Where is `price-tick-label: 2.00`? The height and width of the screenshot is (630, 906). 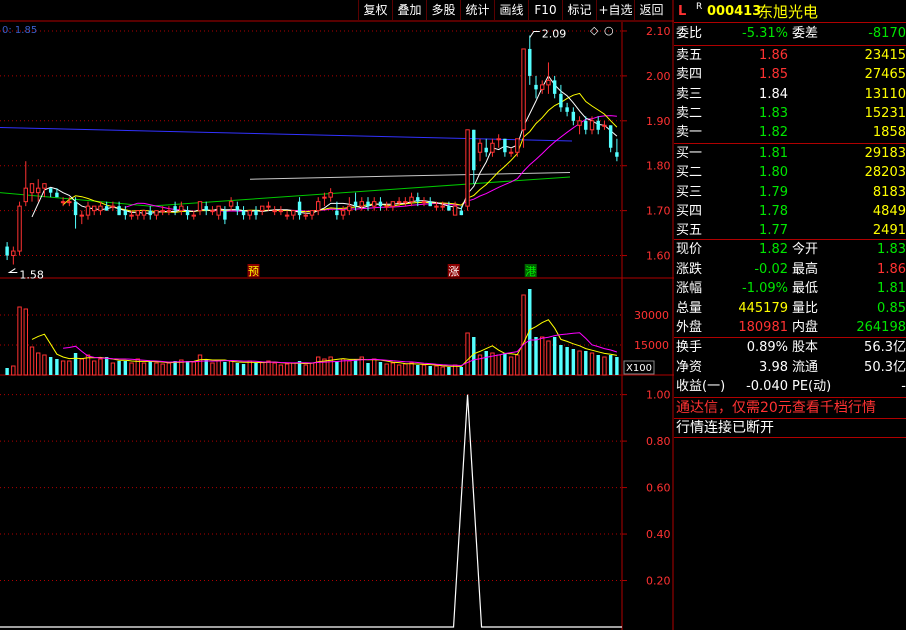
price-tick-label: 2.00 is located at coordinates (658, 76).